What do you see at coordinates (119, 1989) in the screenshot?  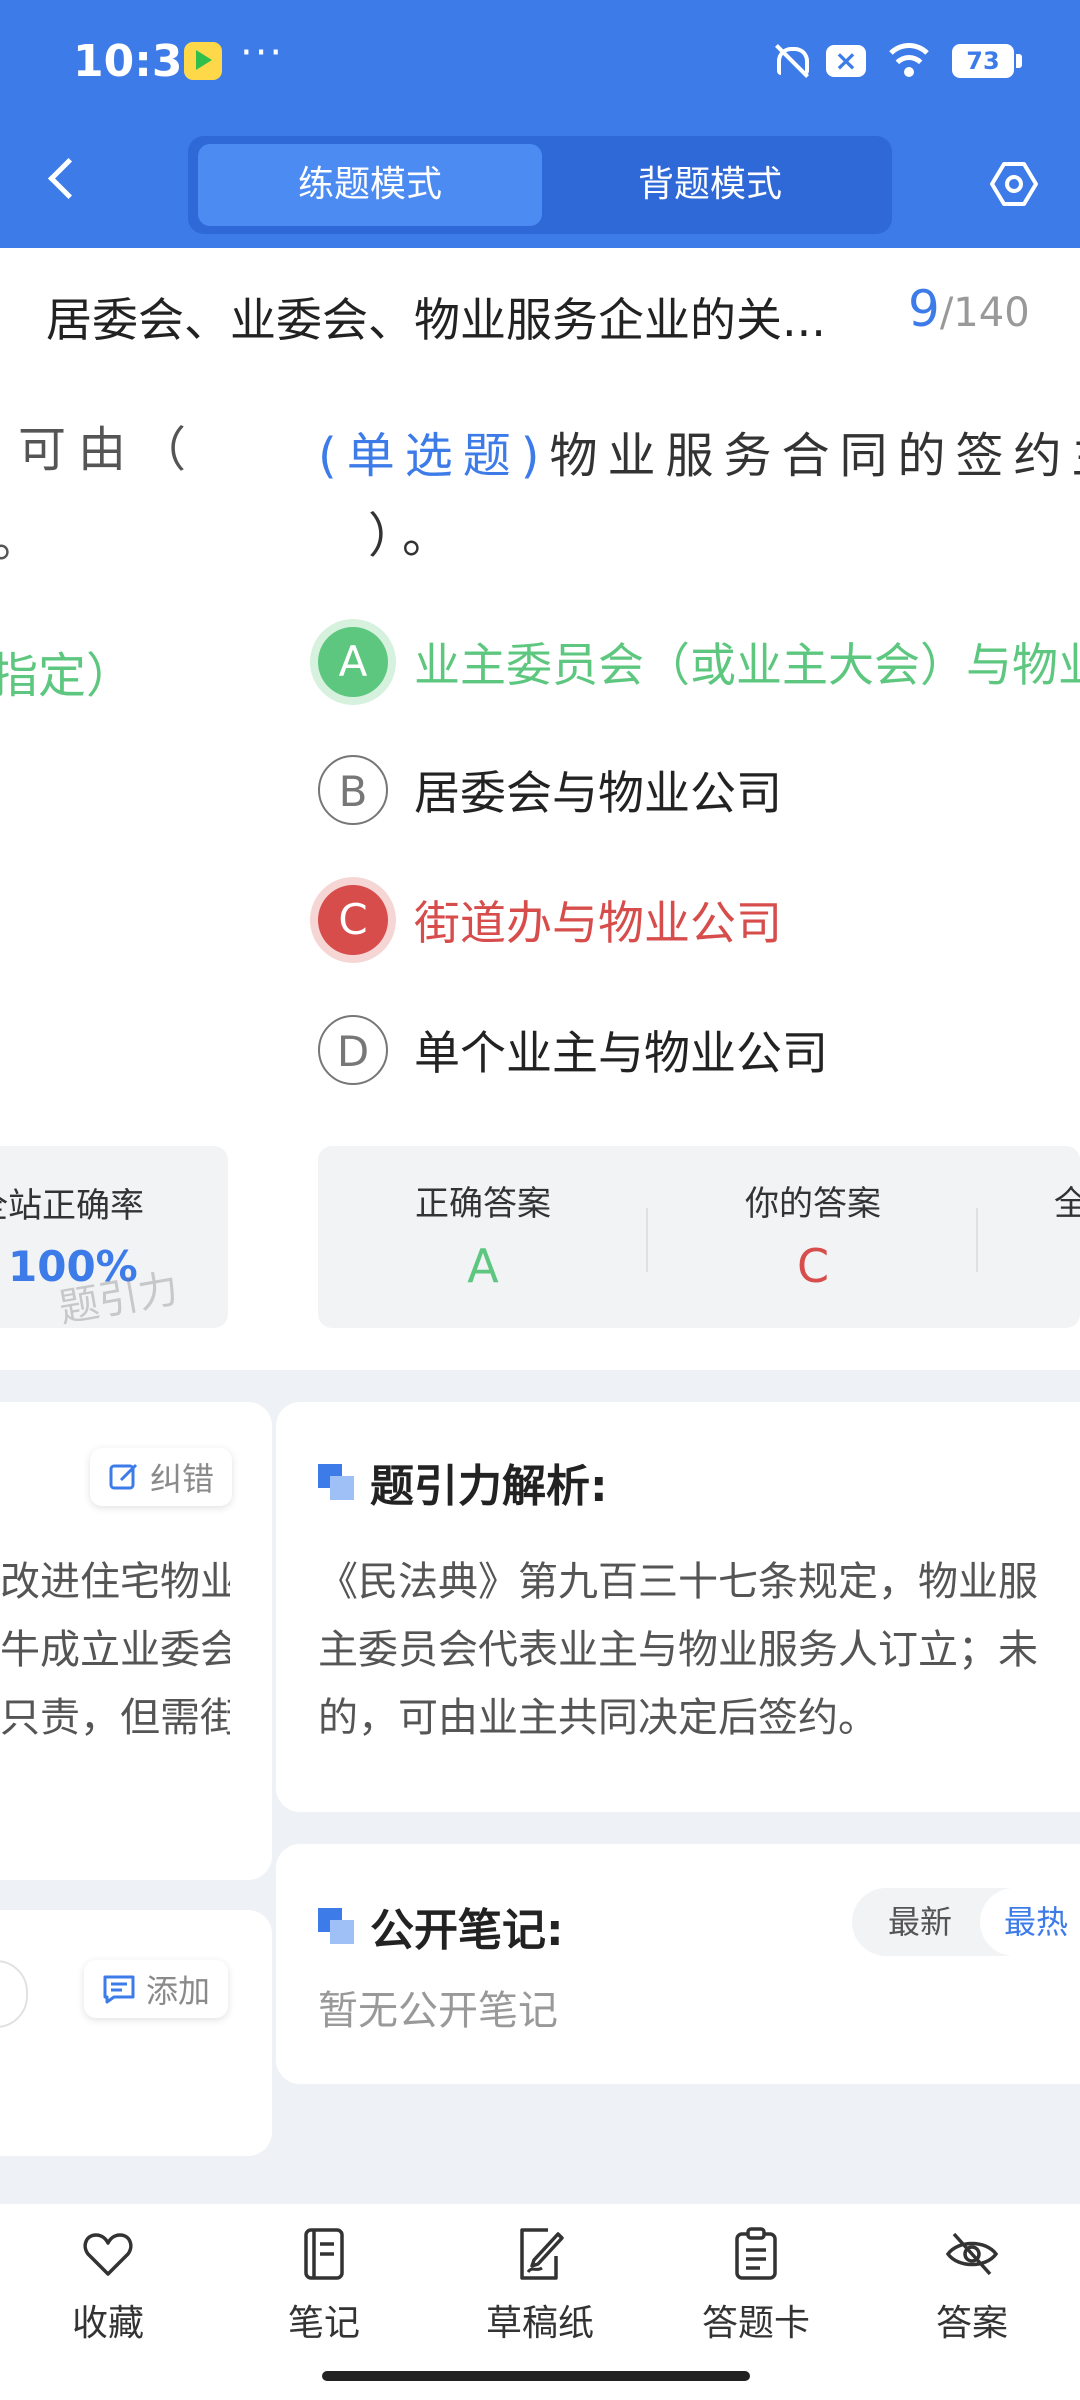 I see `comment-icon` at bounding box center [119, 1989].